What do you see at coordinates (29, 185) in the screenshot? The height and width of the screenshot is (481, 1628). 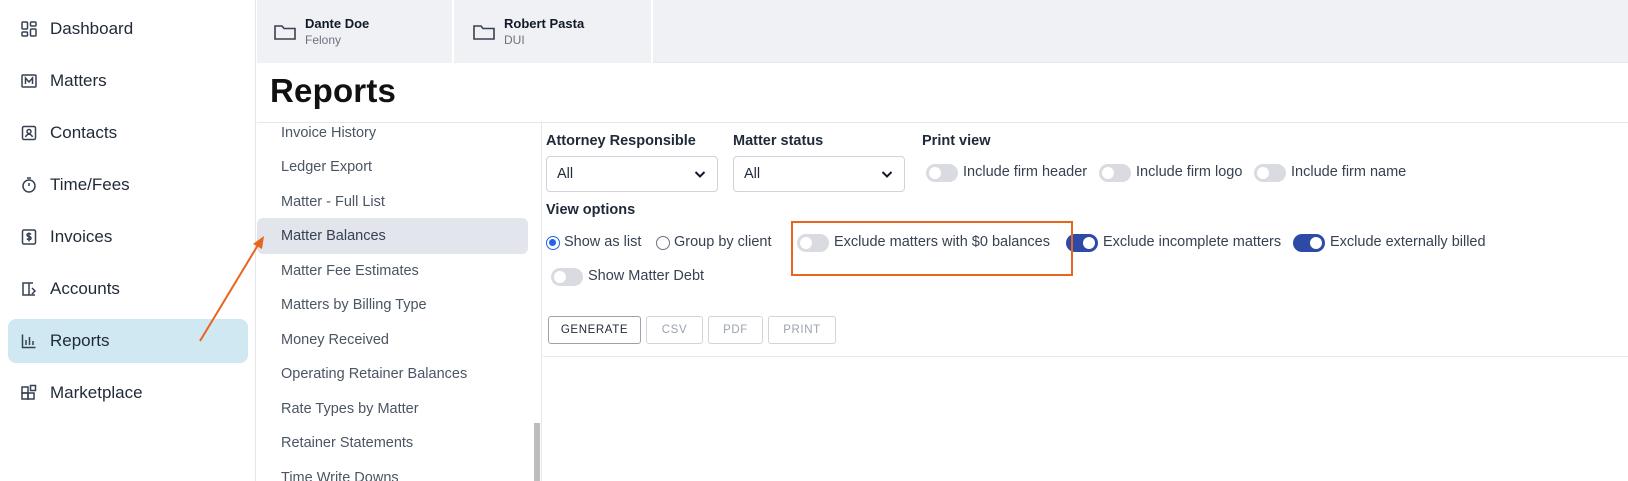 I see `stopwatch-icon` at bounding box center [29, 185].